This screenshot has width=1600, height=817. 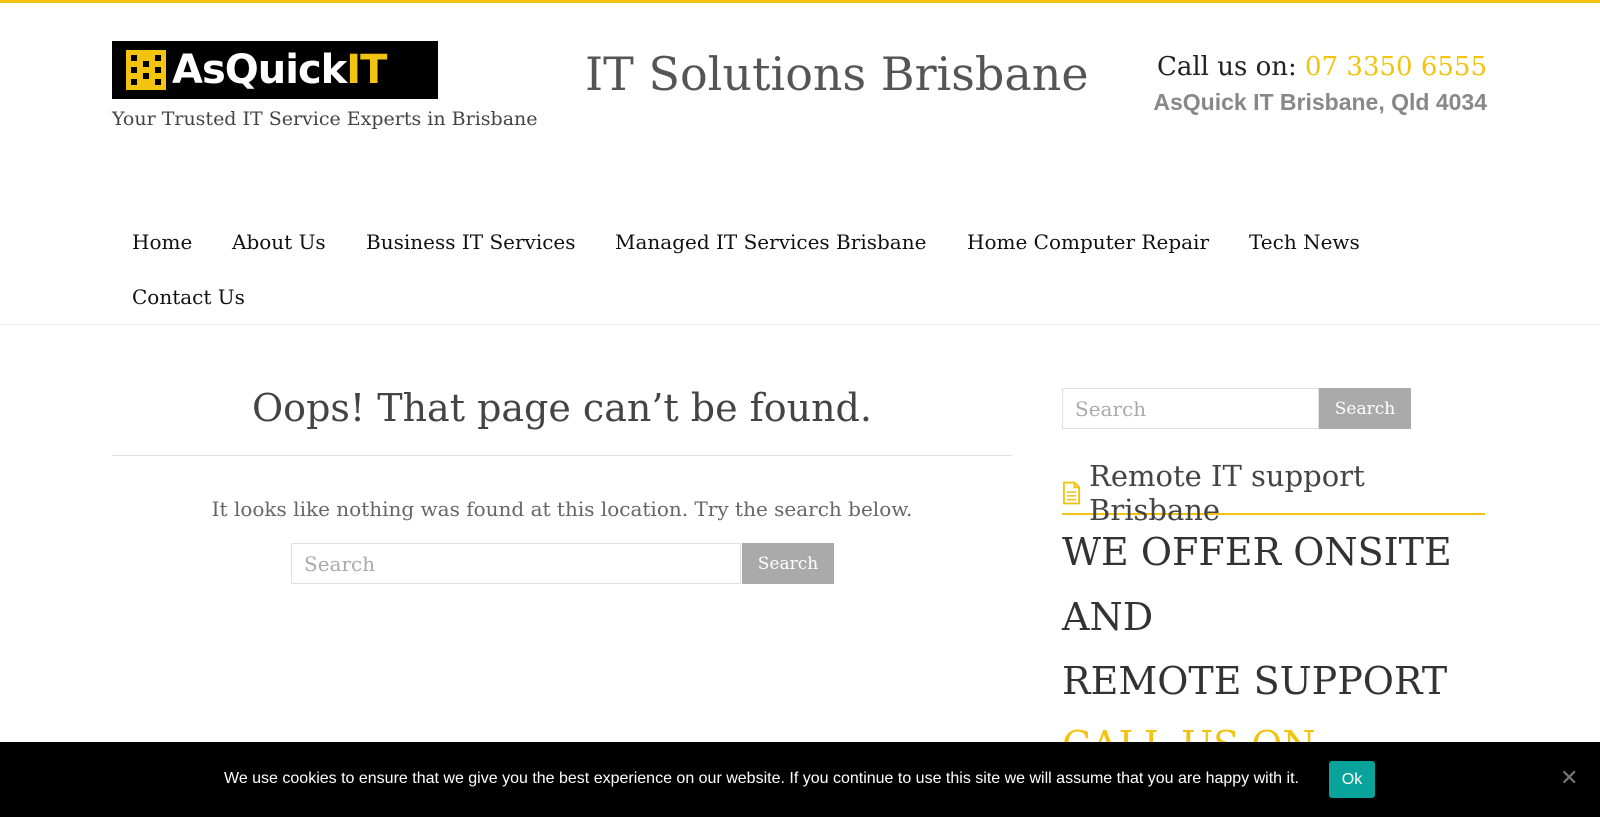 I want to click on business-address: AsQuick IT Brisbane, Qld 4034, so click(x=1320, y=102).